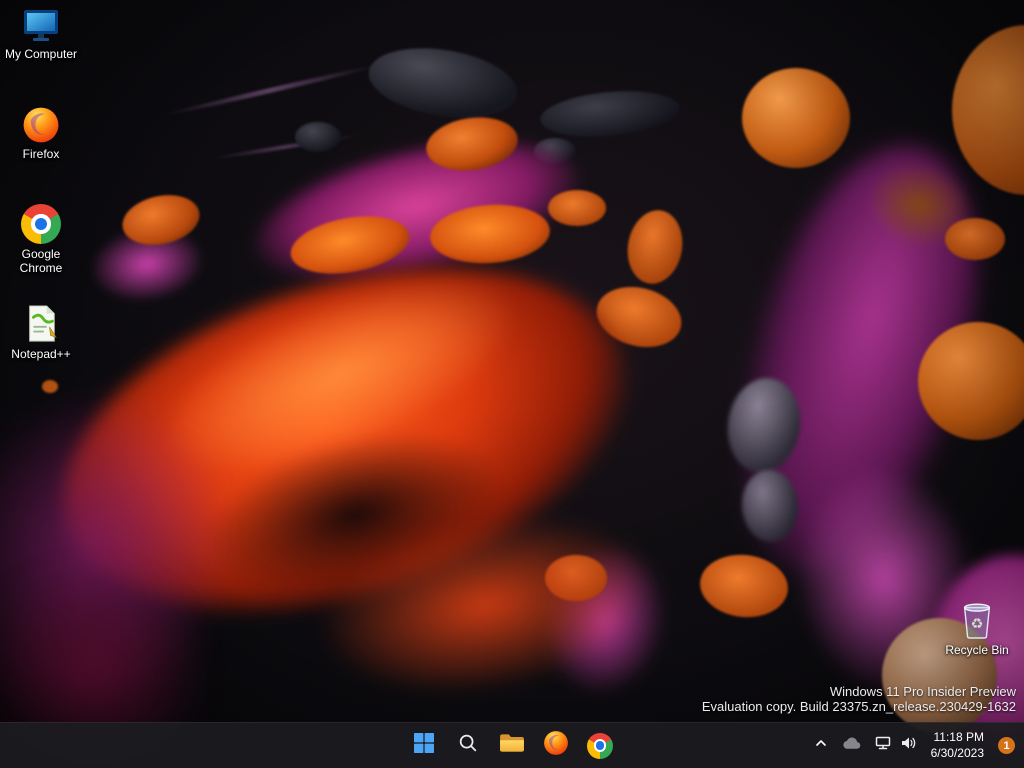 This screenshot has width=1024, height=768. What do you see at coordinates (883, 745) in the screenshot?
I see `ethernet-icon` at bounding box center [883, 745].